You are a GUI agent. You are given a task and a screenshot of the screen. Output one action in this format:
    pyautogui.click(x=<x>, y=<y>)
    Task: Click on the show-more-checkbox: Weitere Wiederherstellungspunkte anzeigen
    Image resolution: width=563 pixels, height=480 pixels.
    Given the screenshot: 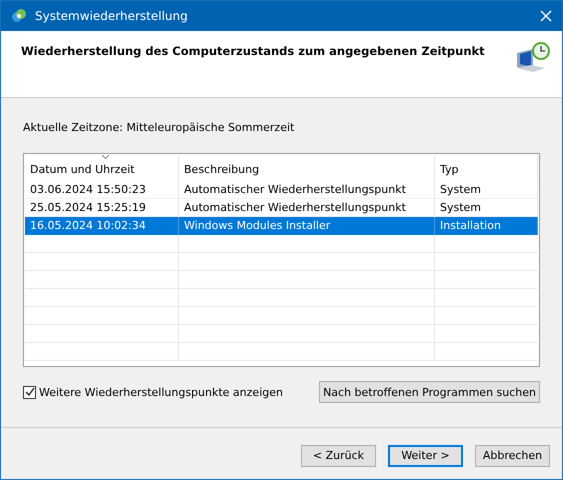 What is the action you would take?
    pyautogui.click(x=153, y=392)
    